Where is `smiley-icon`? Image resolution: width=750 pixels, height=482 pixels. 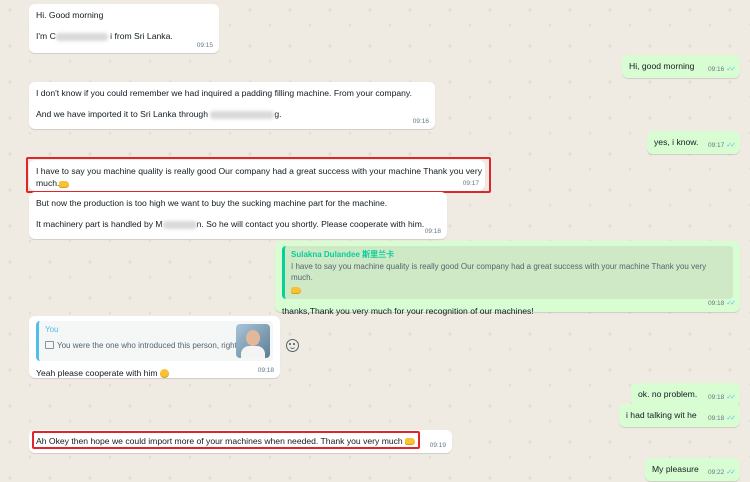
smiley-icon is located at coordinates (292, 345).